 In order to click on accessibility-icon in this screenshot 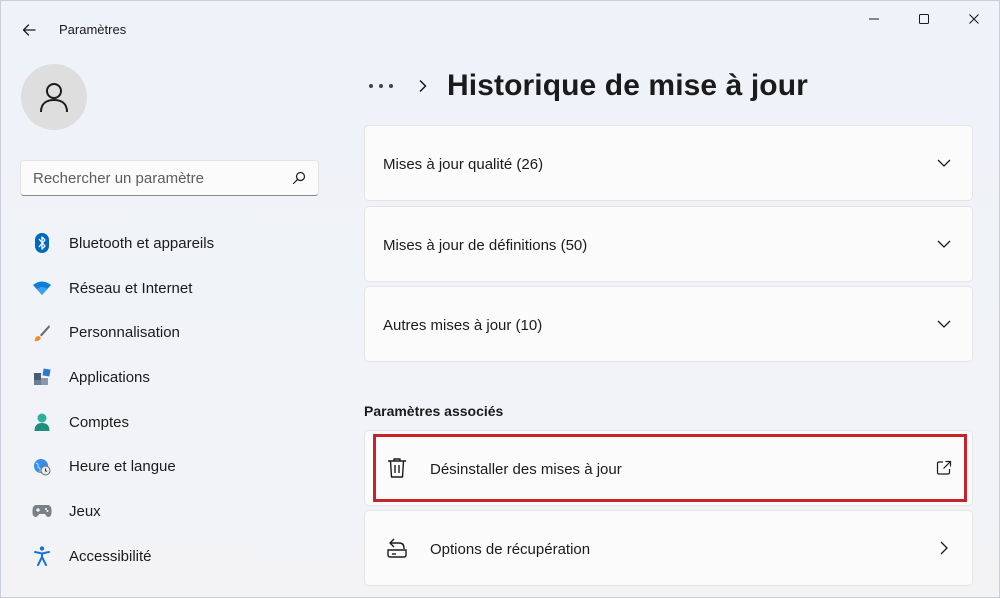, I will do `click(42, 556)`.